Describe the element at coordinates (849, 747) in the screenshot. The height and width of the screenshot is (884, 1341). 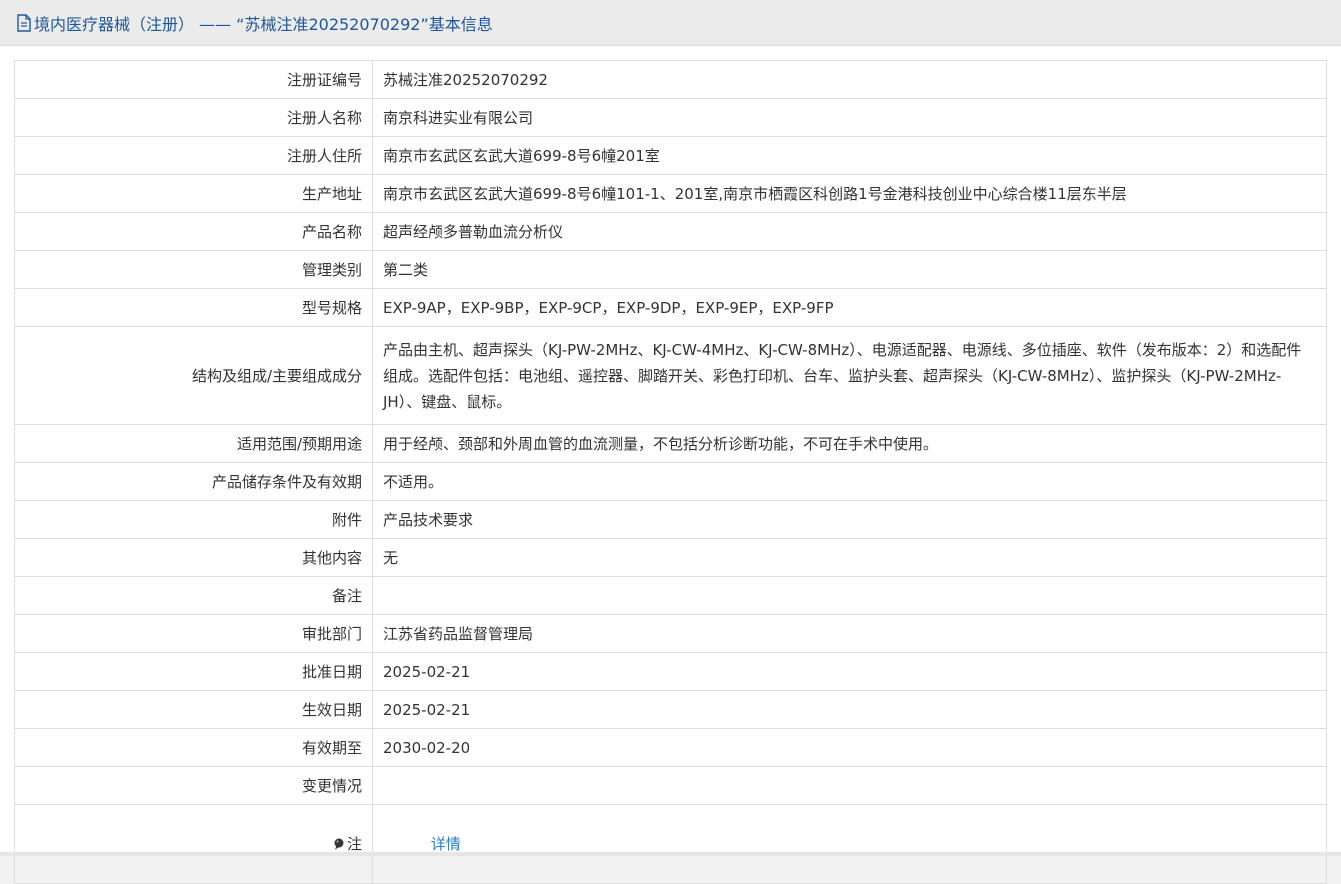
I see `row-value: 2030-02-20` at that location.